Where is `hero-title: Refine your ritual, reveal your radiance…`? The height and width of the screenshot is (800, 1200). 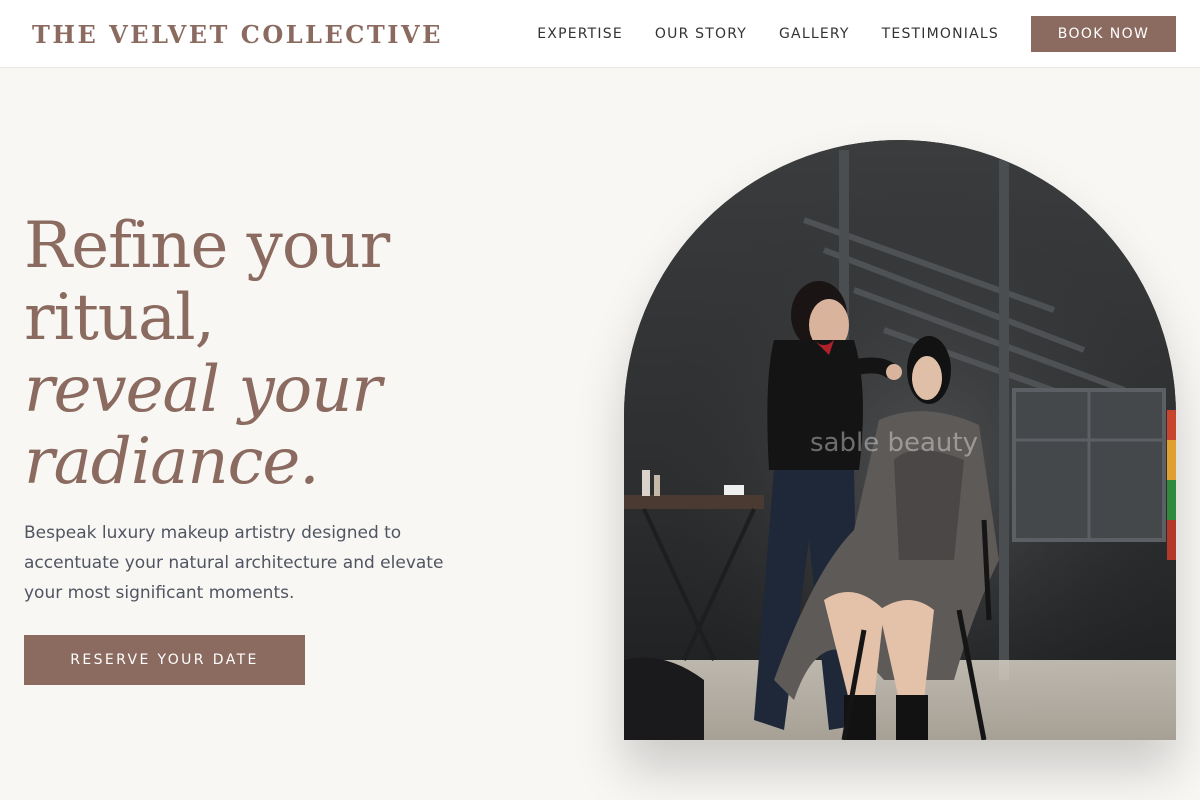
hero-title: Refine your ritual, reveal your radiance… is located at coordinates (207, 354).